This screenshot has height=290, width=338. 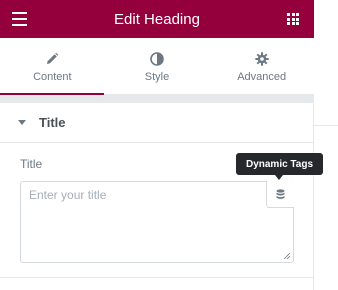 I want to click on tab-style-label: Style, so click(x=157, y=77).